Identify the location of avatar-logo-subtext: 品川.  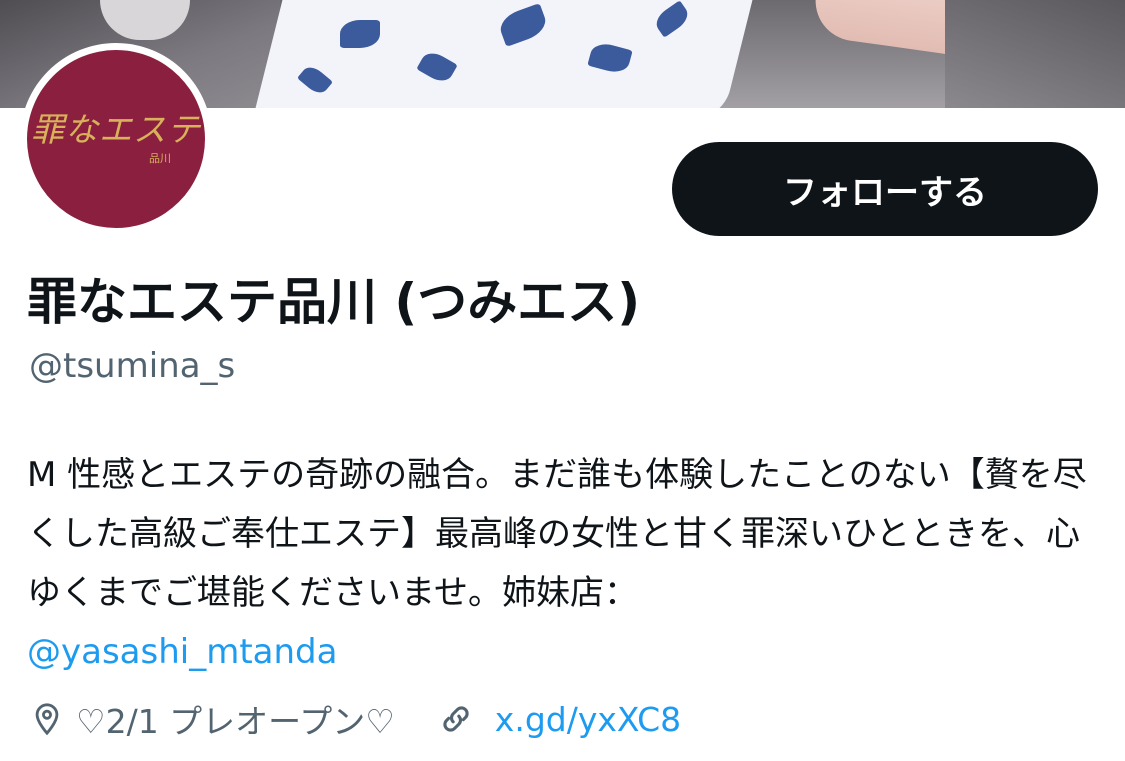
(160, 158).